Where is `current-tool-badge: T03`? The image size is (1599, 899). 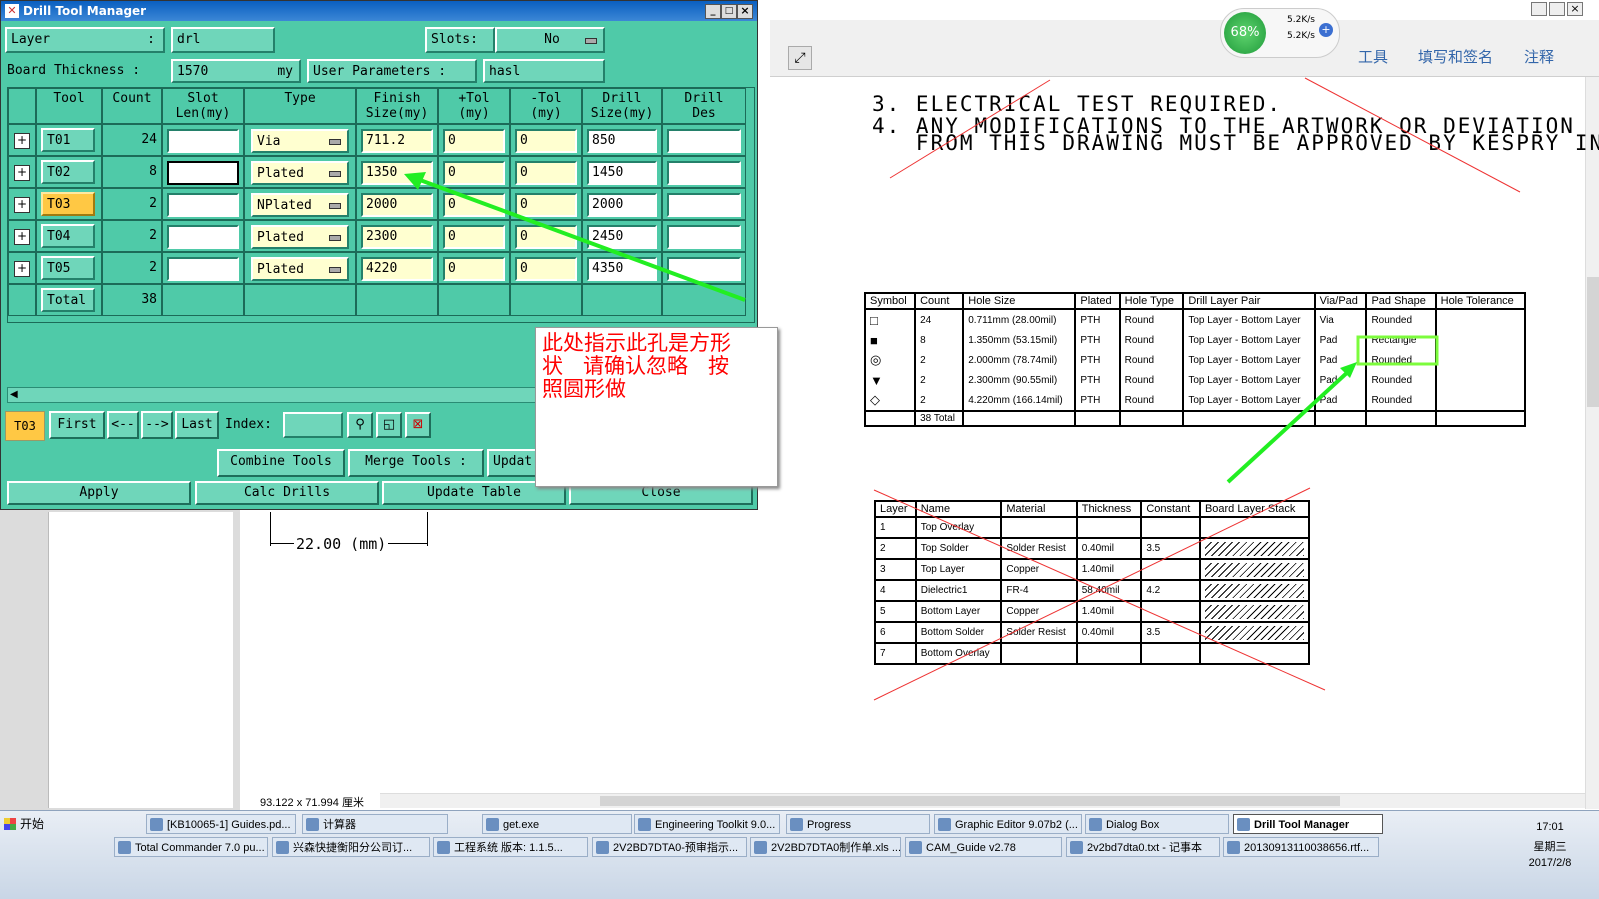
current-tool-badge: T03 is located at coordinates (25, 426).